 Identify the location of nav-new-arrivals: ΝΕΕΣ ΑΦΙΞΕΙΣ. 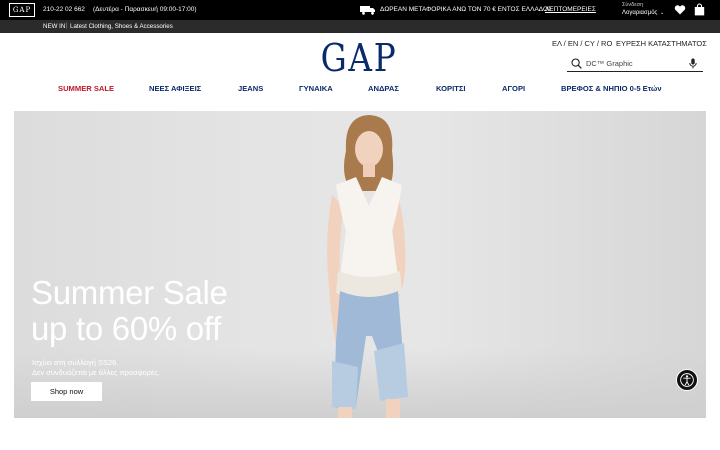
(175, 88).